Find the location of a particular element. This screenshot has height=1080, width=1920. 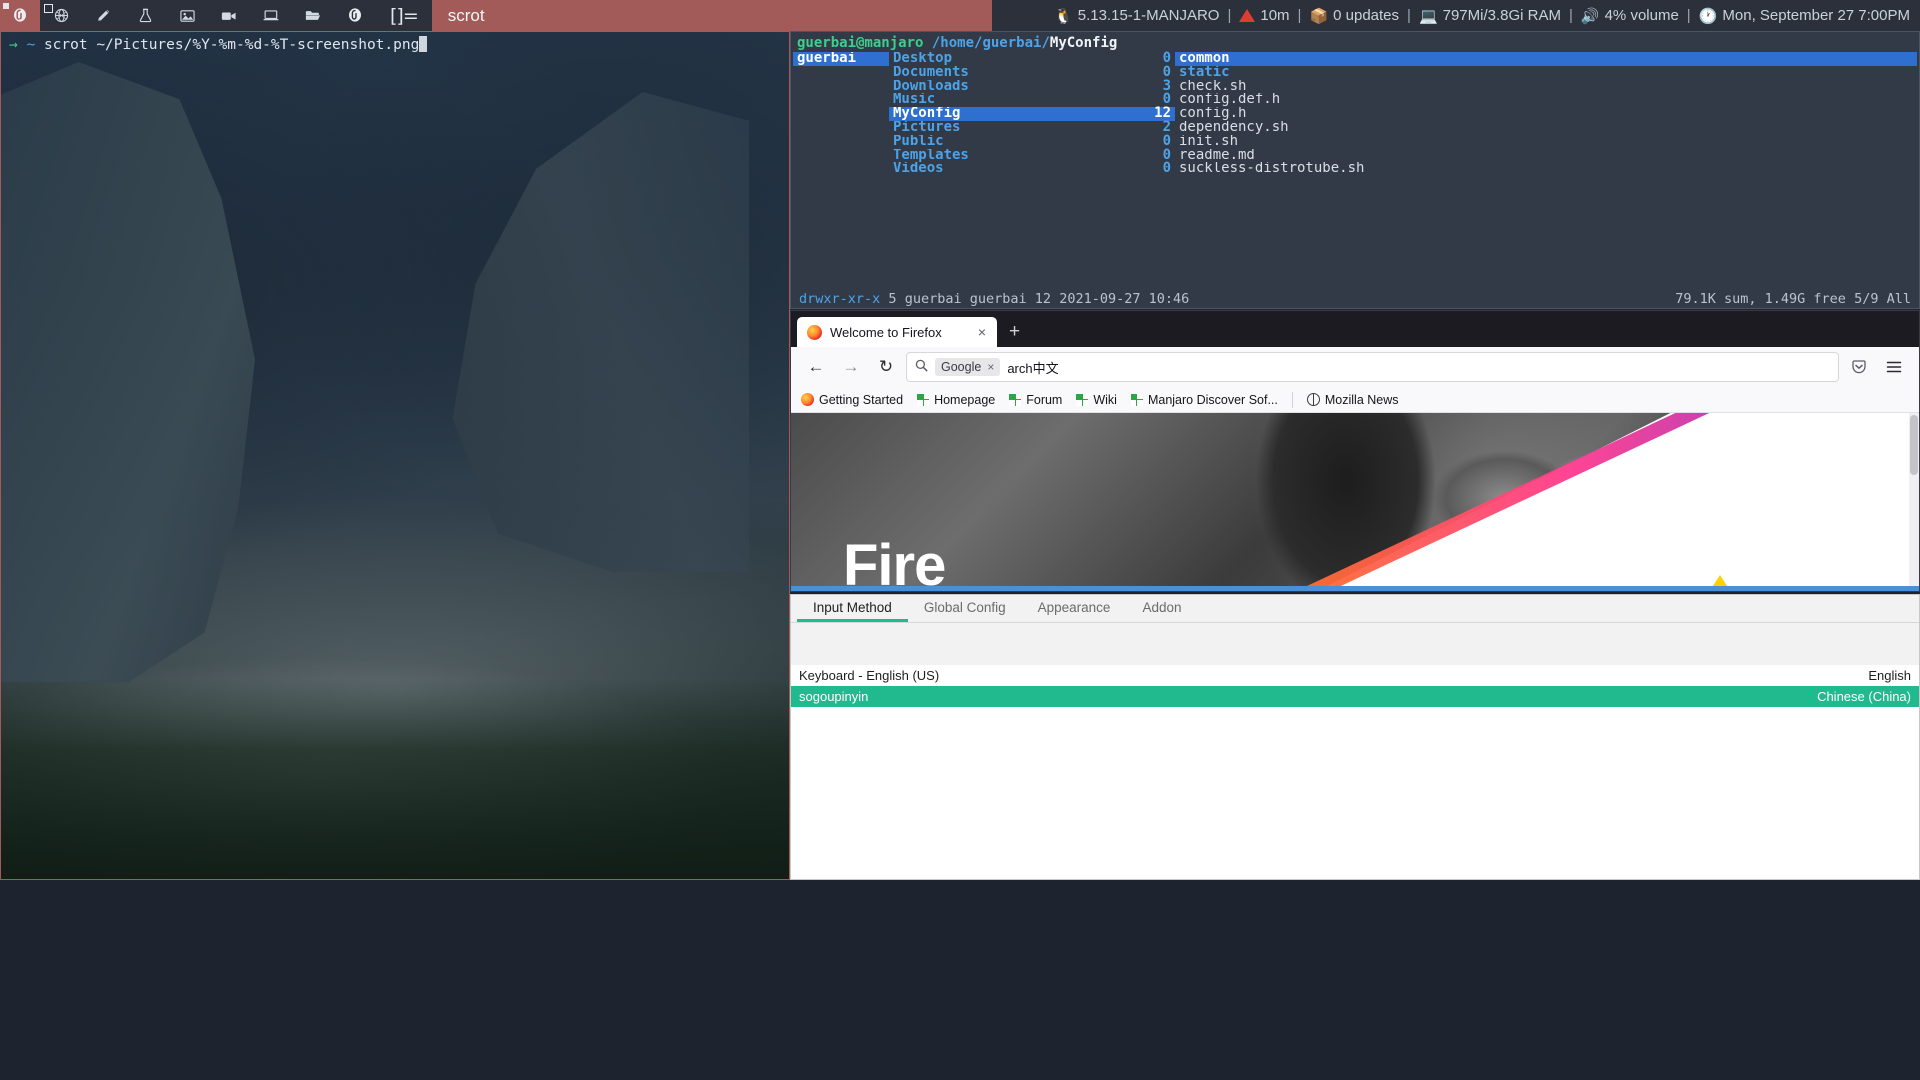

ranger-item: Public 0 is located at coordinates (1032, 141).